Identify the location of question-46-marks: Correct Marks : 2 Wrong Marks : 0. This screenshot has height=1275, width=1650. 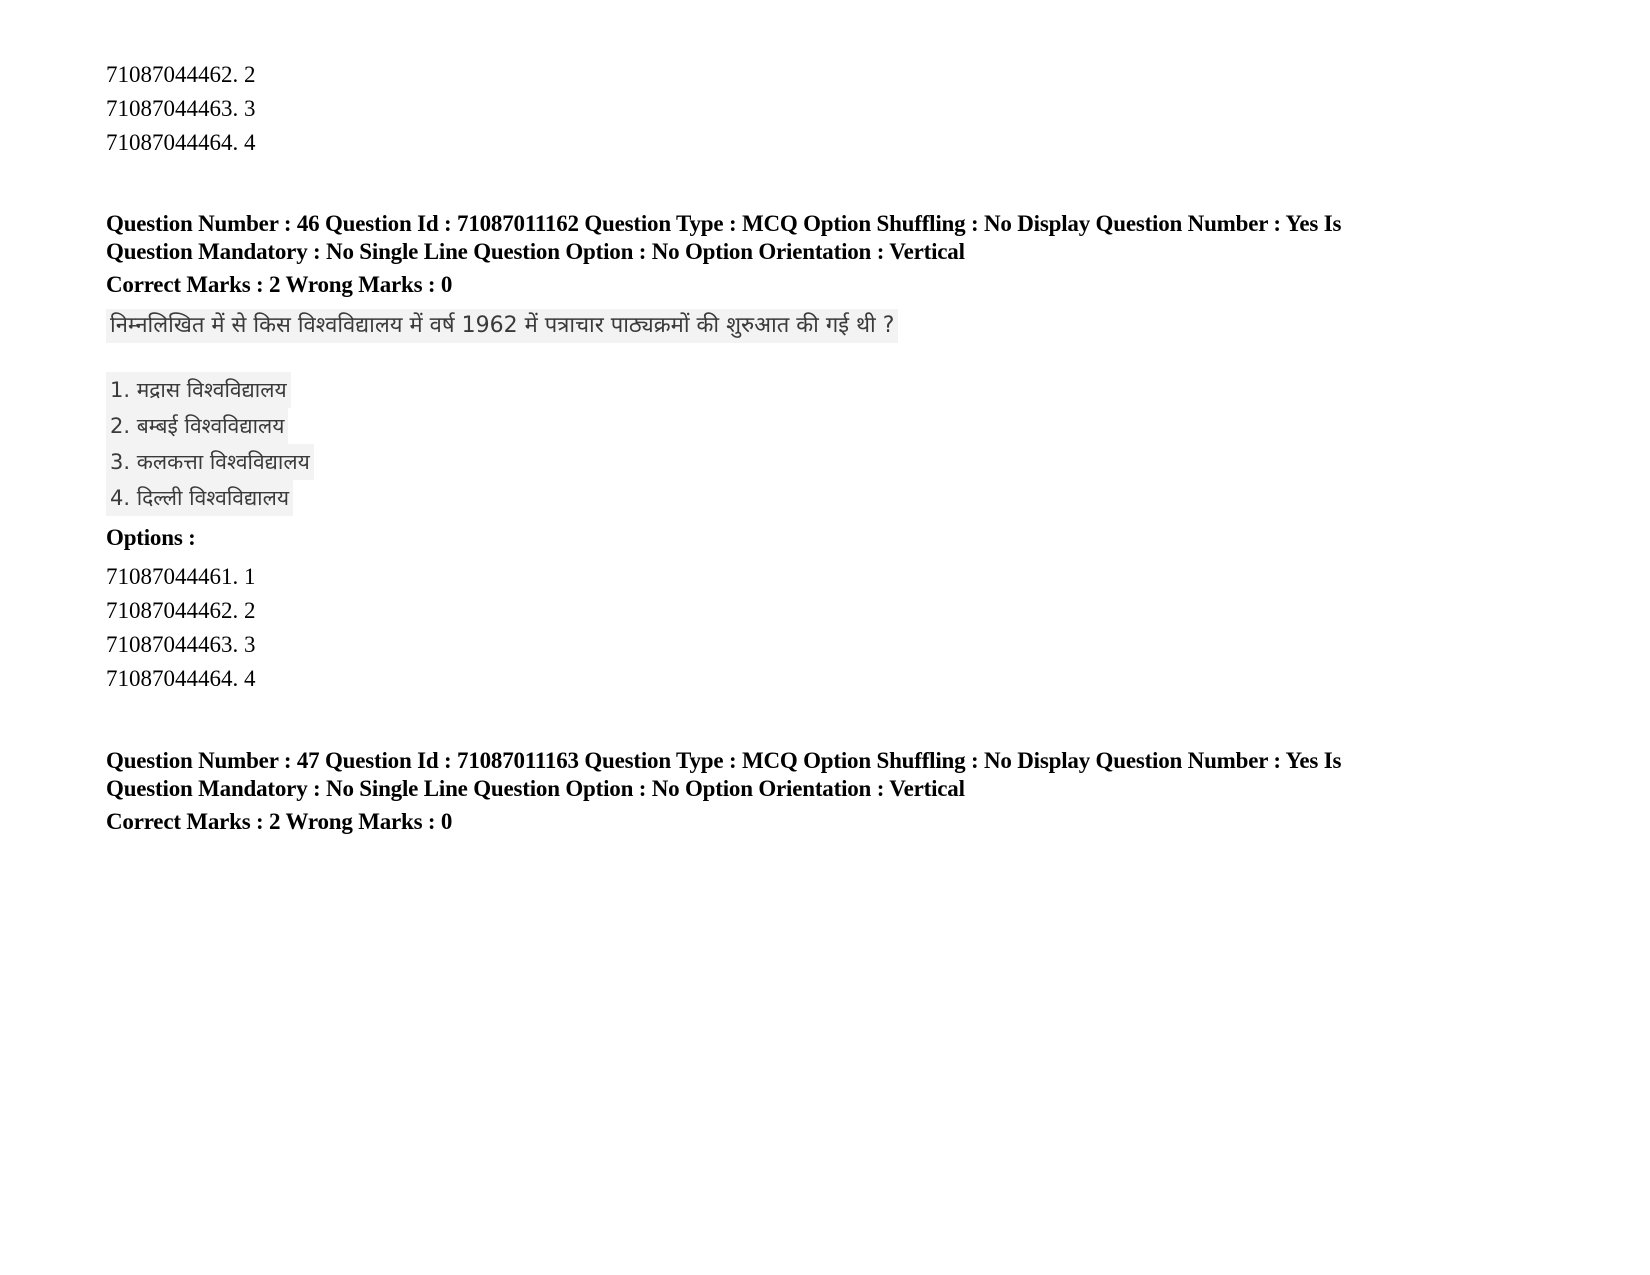
(279, 284).